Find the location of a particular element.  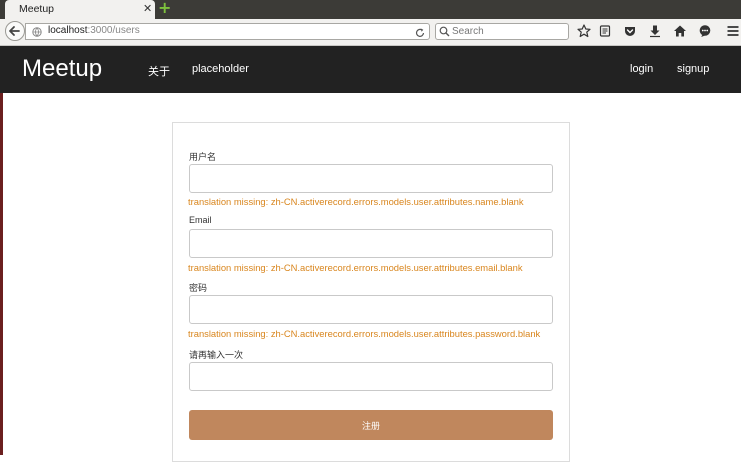

back-button is located at coordinates (15, 31).